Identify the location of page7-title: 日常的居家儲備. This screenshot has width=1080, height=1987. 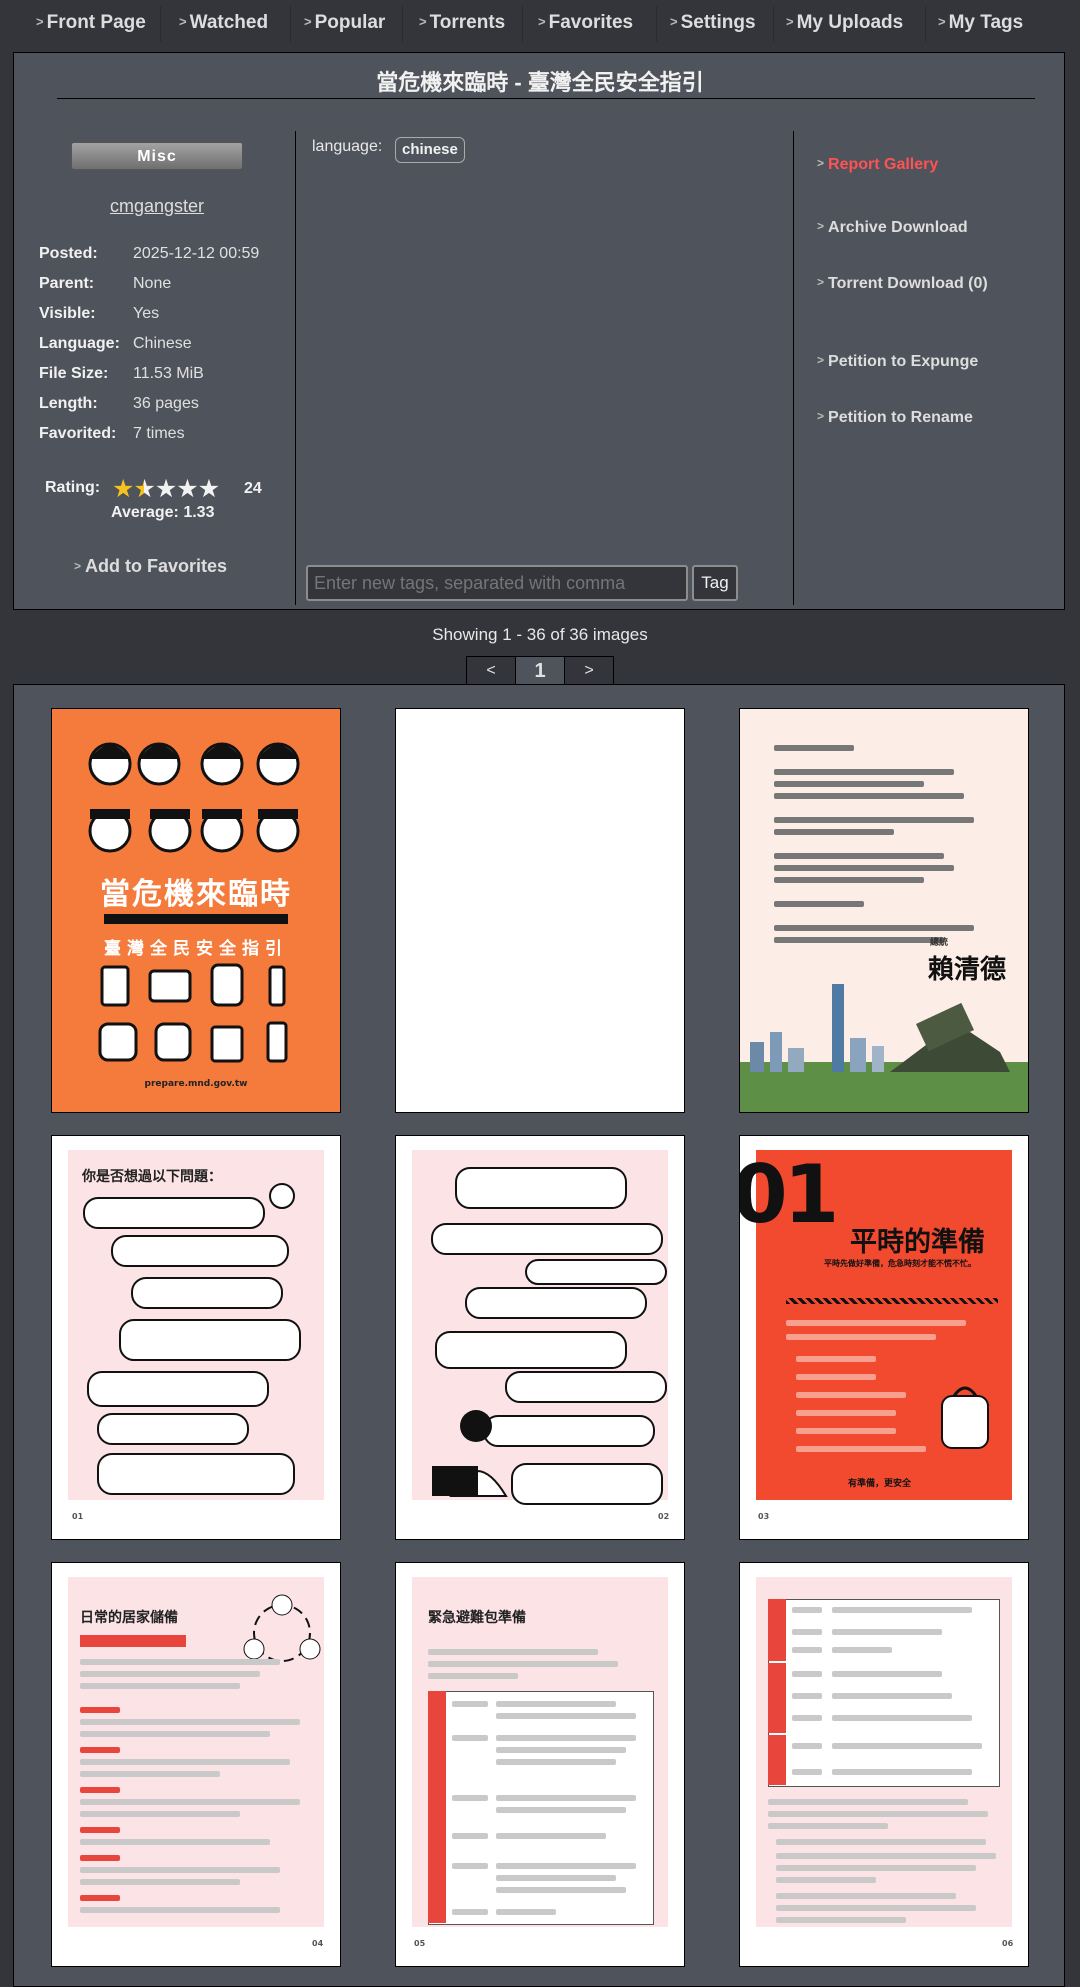
(129, 1618).